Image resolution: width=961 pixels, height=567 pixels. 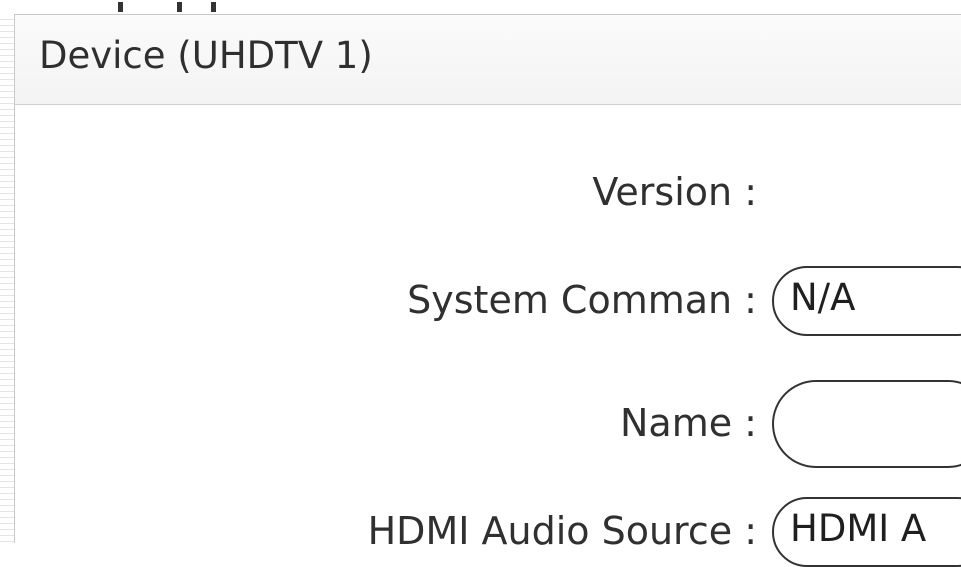 I want to click on clipped-text-marks, so click(x=167, y=7).